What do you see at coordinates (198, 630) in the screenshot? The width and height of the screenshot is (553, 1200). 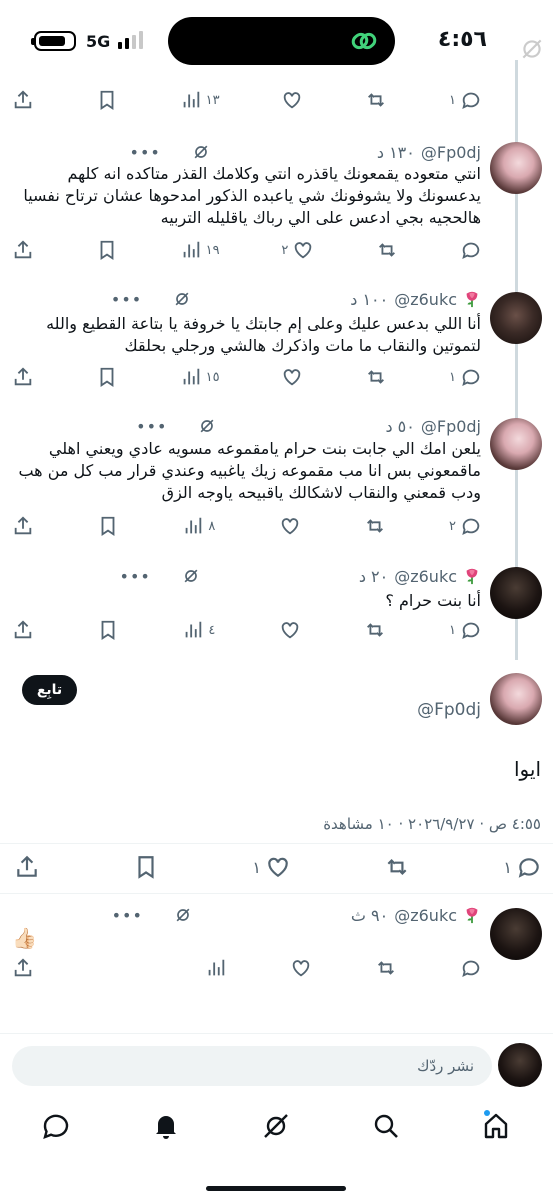 I see `views-button: ٤` at bounding box center [198, 630].